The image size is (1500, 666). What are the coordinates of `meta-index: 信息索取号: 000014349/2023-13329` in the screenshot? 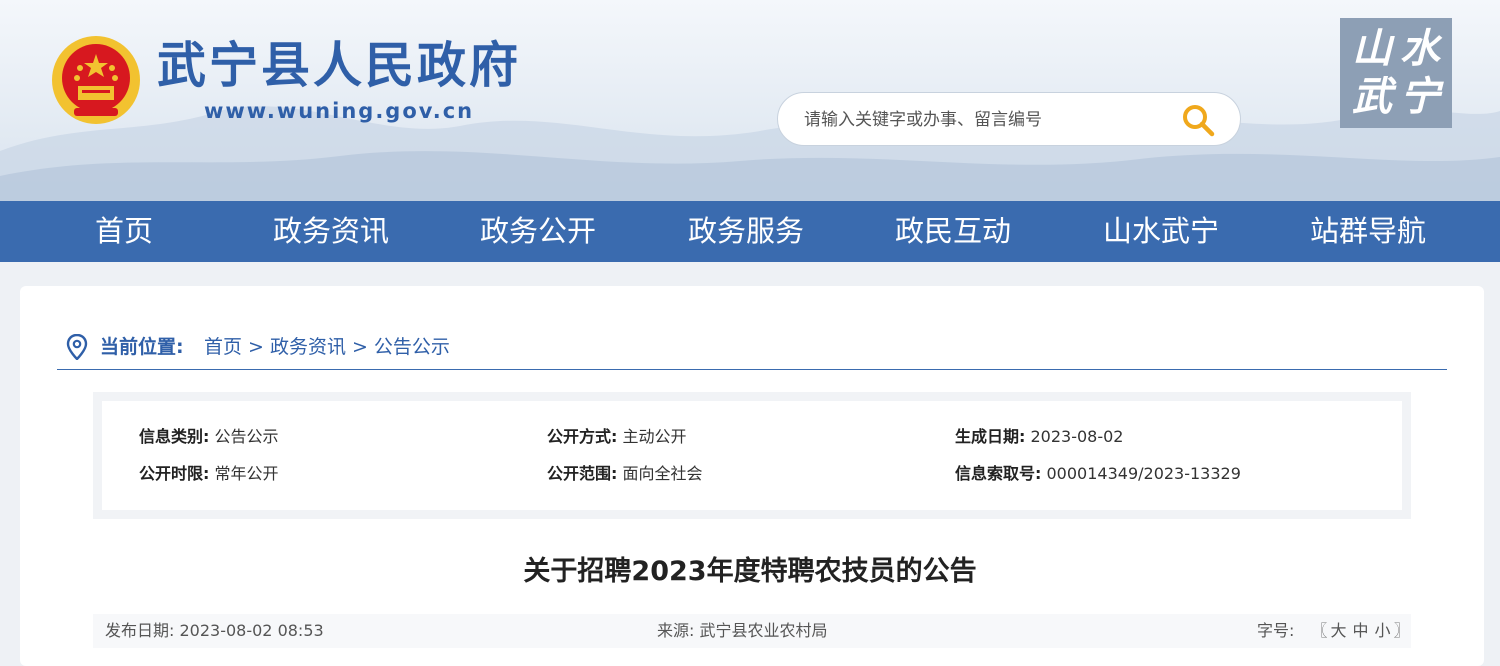 It's located at (1098, 474).